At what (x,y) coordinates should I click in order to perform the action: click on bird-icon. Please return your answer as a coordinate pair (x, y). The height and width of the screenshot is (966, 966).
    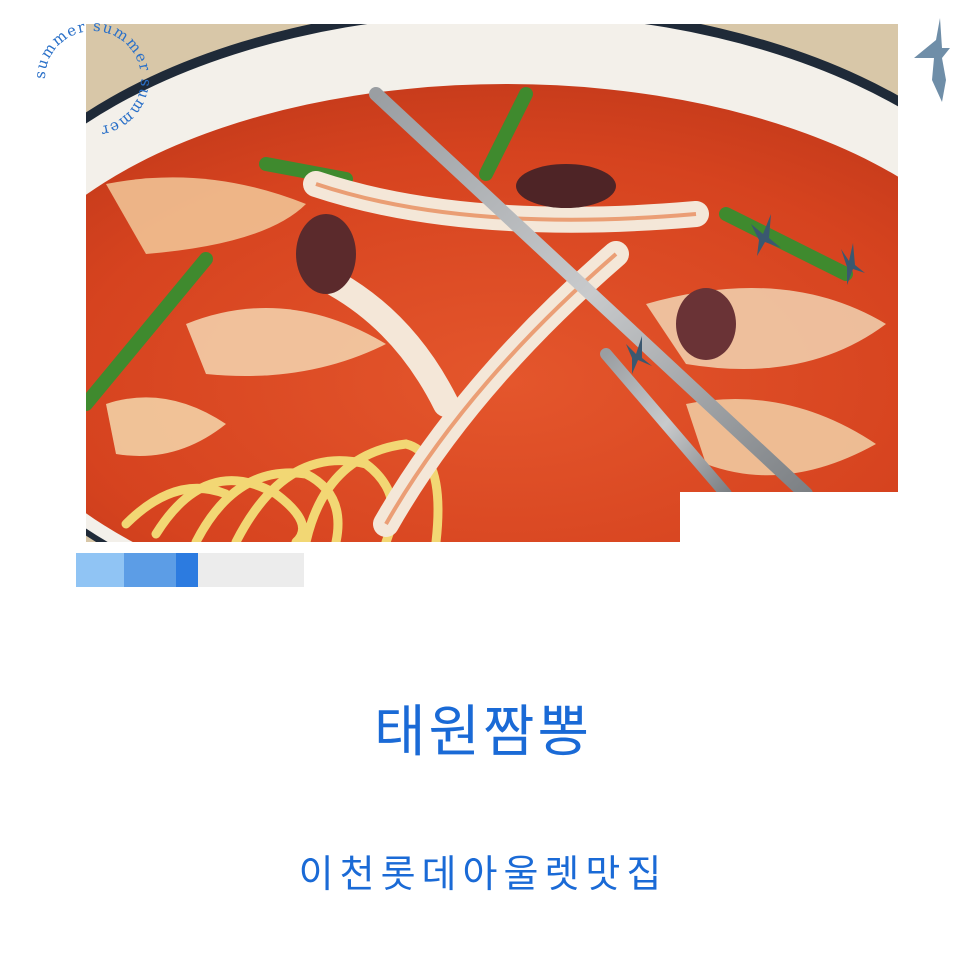
    Looking at the image, I should click on (929, 61).